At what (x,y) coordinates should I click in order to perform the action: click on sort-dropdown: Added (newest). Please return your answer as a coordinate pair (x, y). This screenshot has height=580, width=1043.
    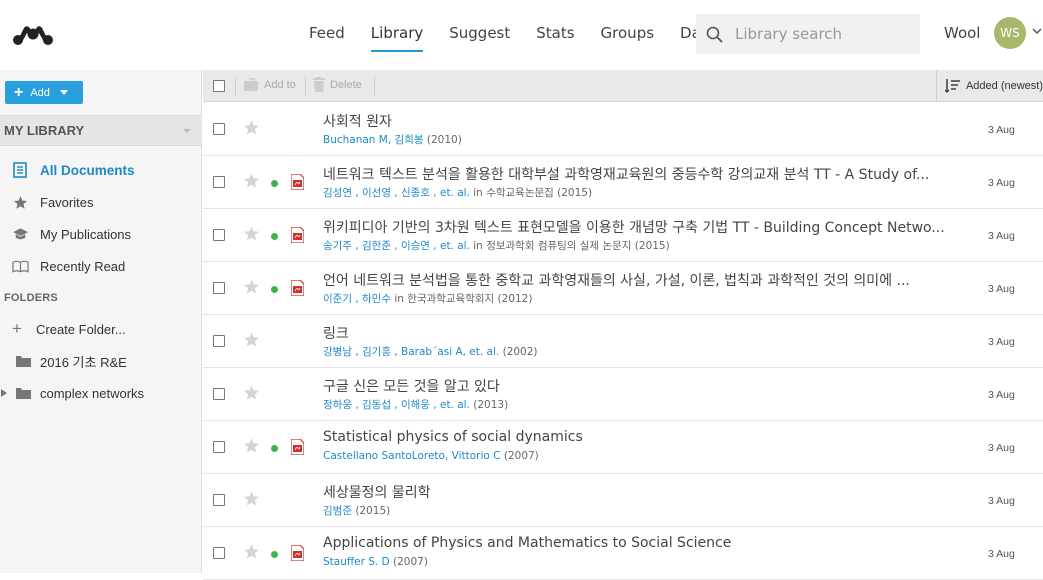
    Looking at the image, I should click on (989, 86).